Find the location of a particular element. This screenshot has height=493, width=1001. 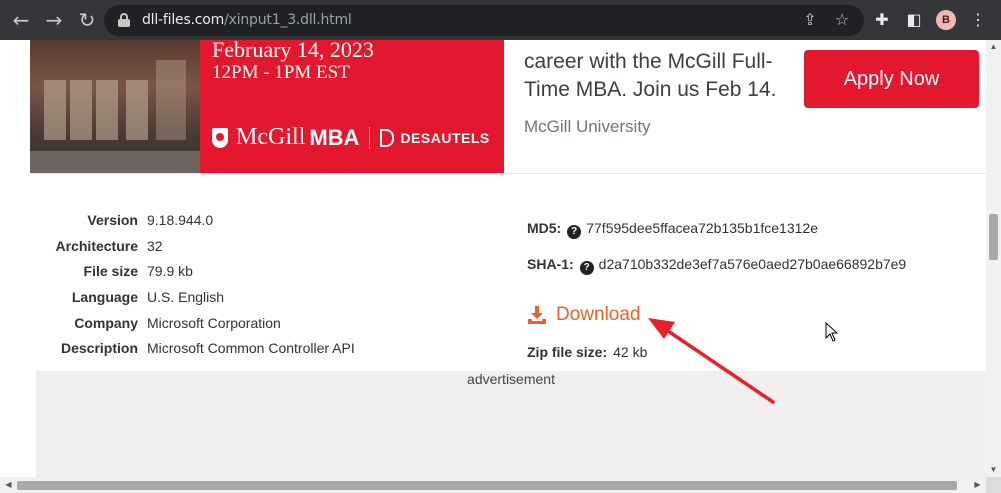

vertical-scroll-thumb is located at coordinates (993, 237).